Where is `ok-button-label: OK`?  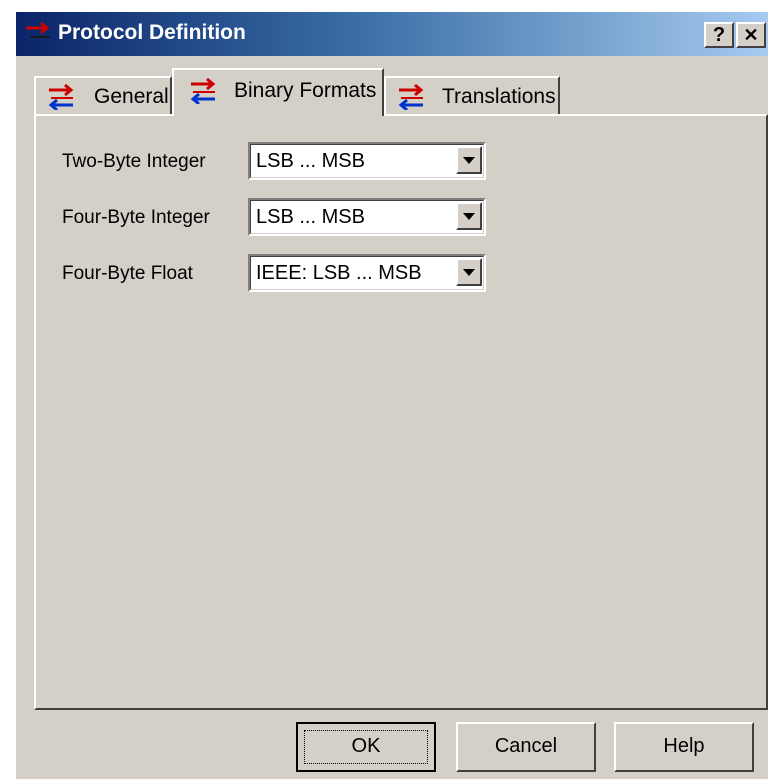 ok-button-label: OK is located at coordinates (366, 746).